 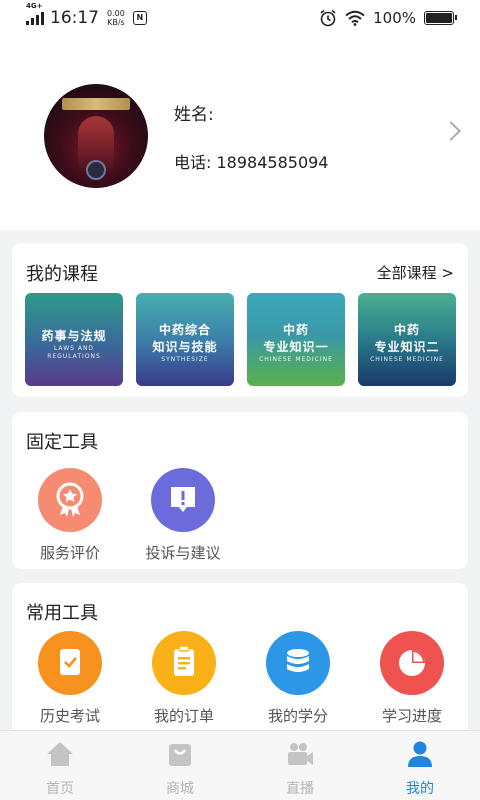 What do you see at coordinates (300, 754) in the screenshot?
I see `live-icon` at bounding box center [300, 754].